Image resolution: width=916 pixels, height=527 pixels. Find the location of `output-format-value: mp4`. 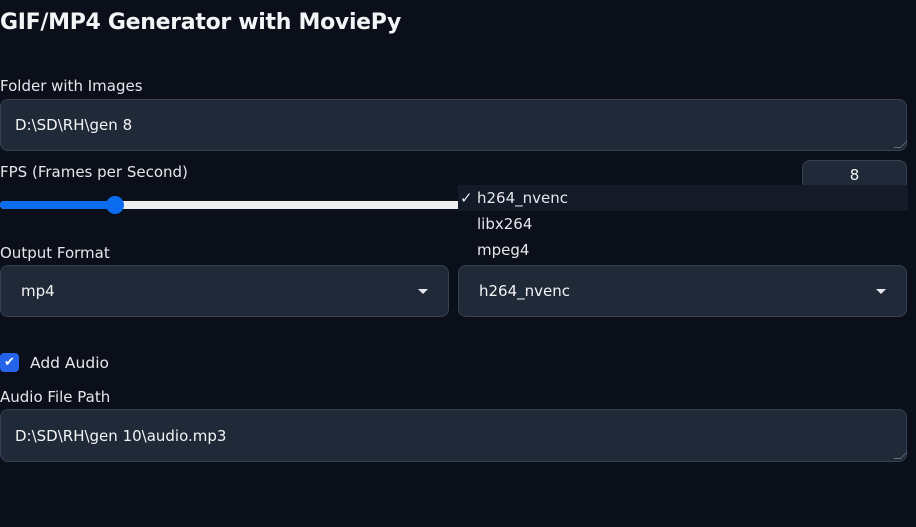

output-format-value: mp4 is located at coordinates (38, 291).